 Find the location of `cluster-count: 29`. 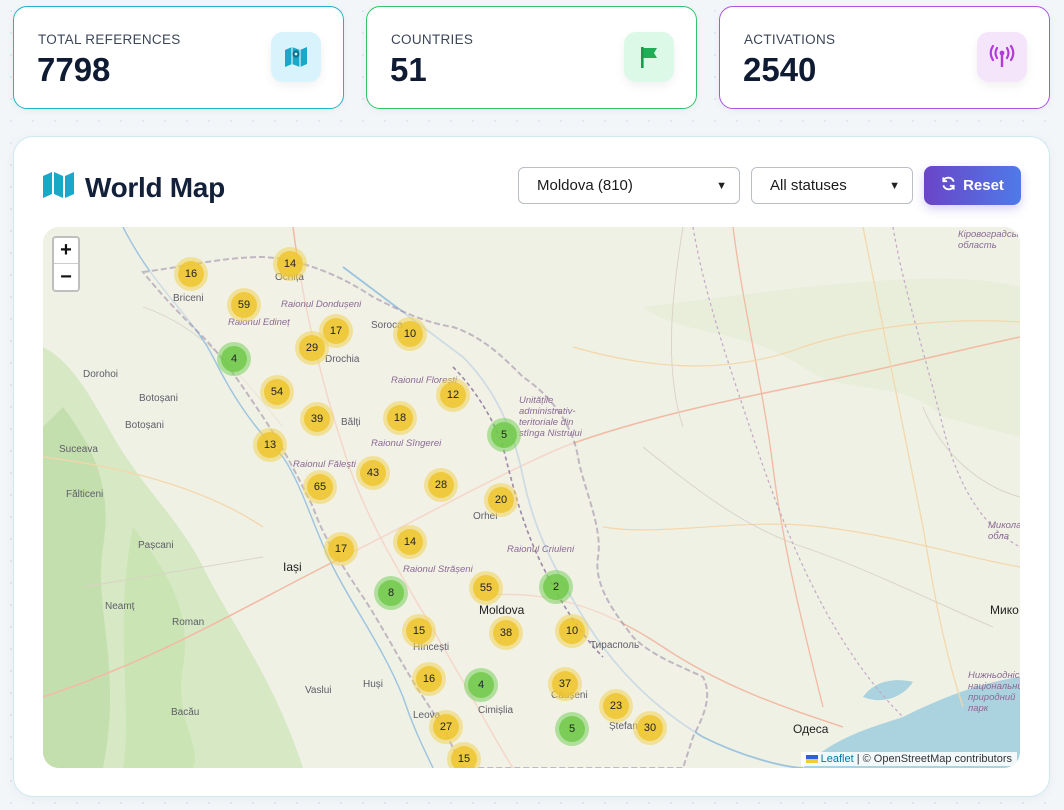

cluster-count: 29 is located at coordinates (312, 348).